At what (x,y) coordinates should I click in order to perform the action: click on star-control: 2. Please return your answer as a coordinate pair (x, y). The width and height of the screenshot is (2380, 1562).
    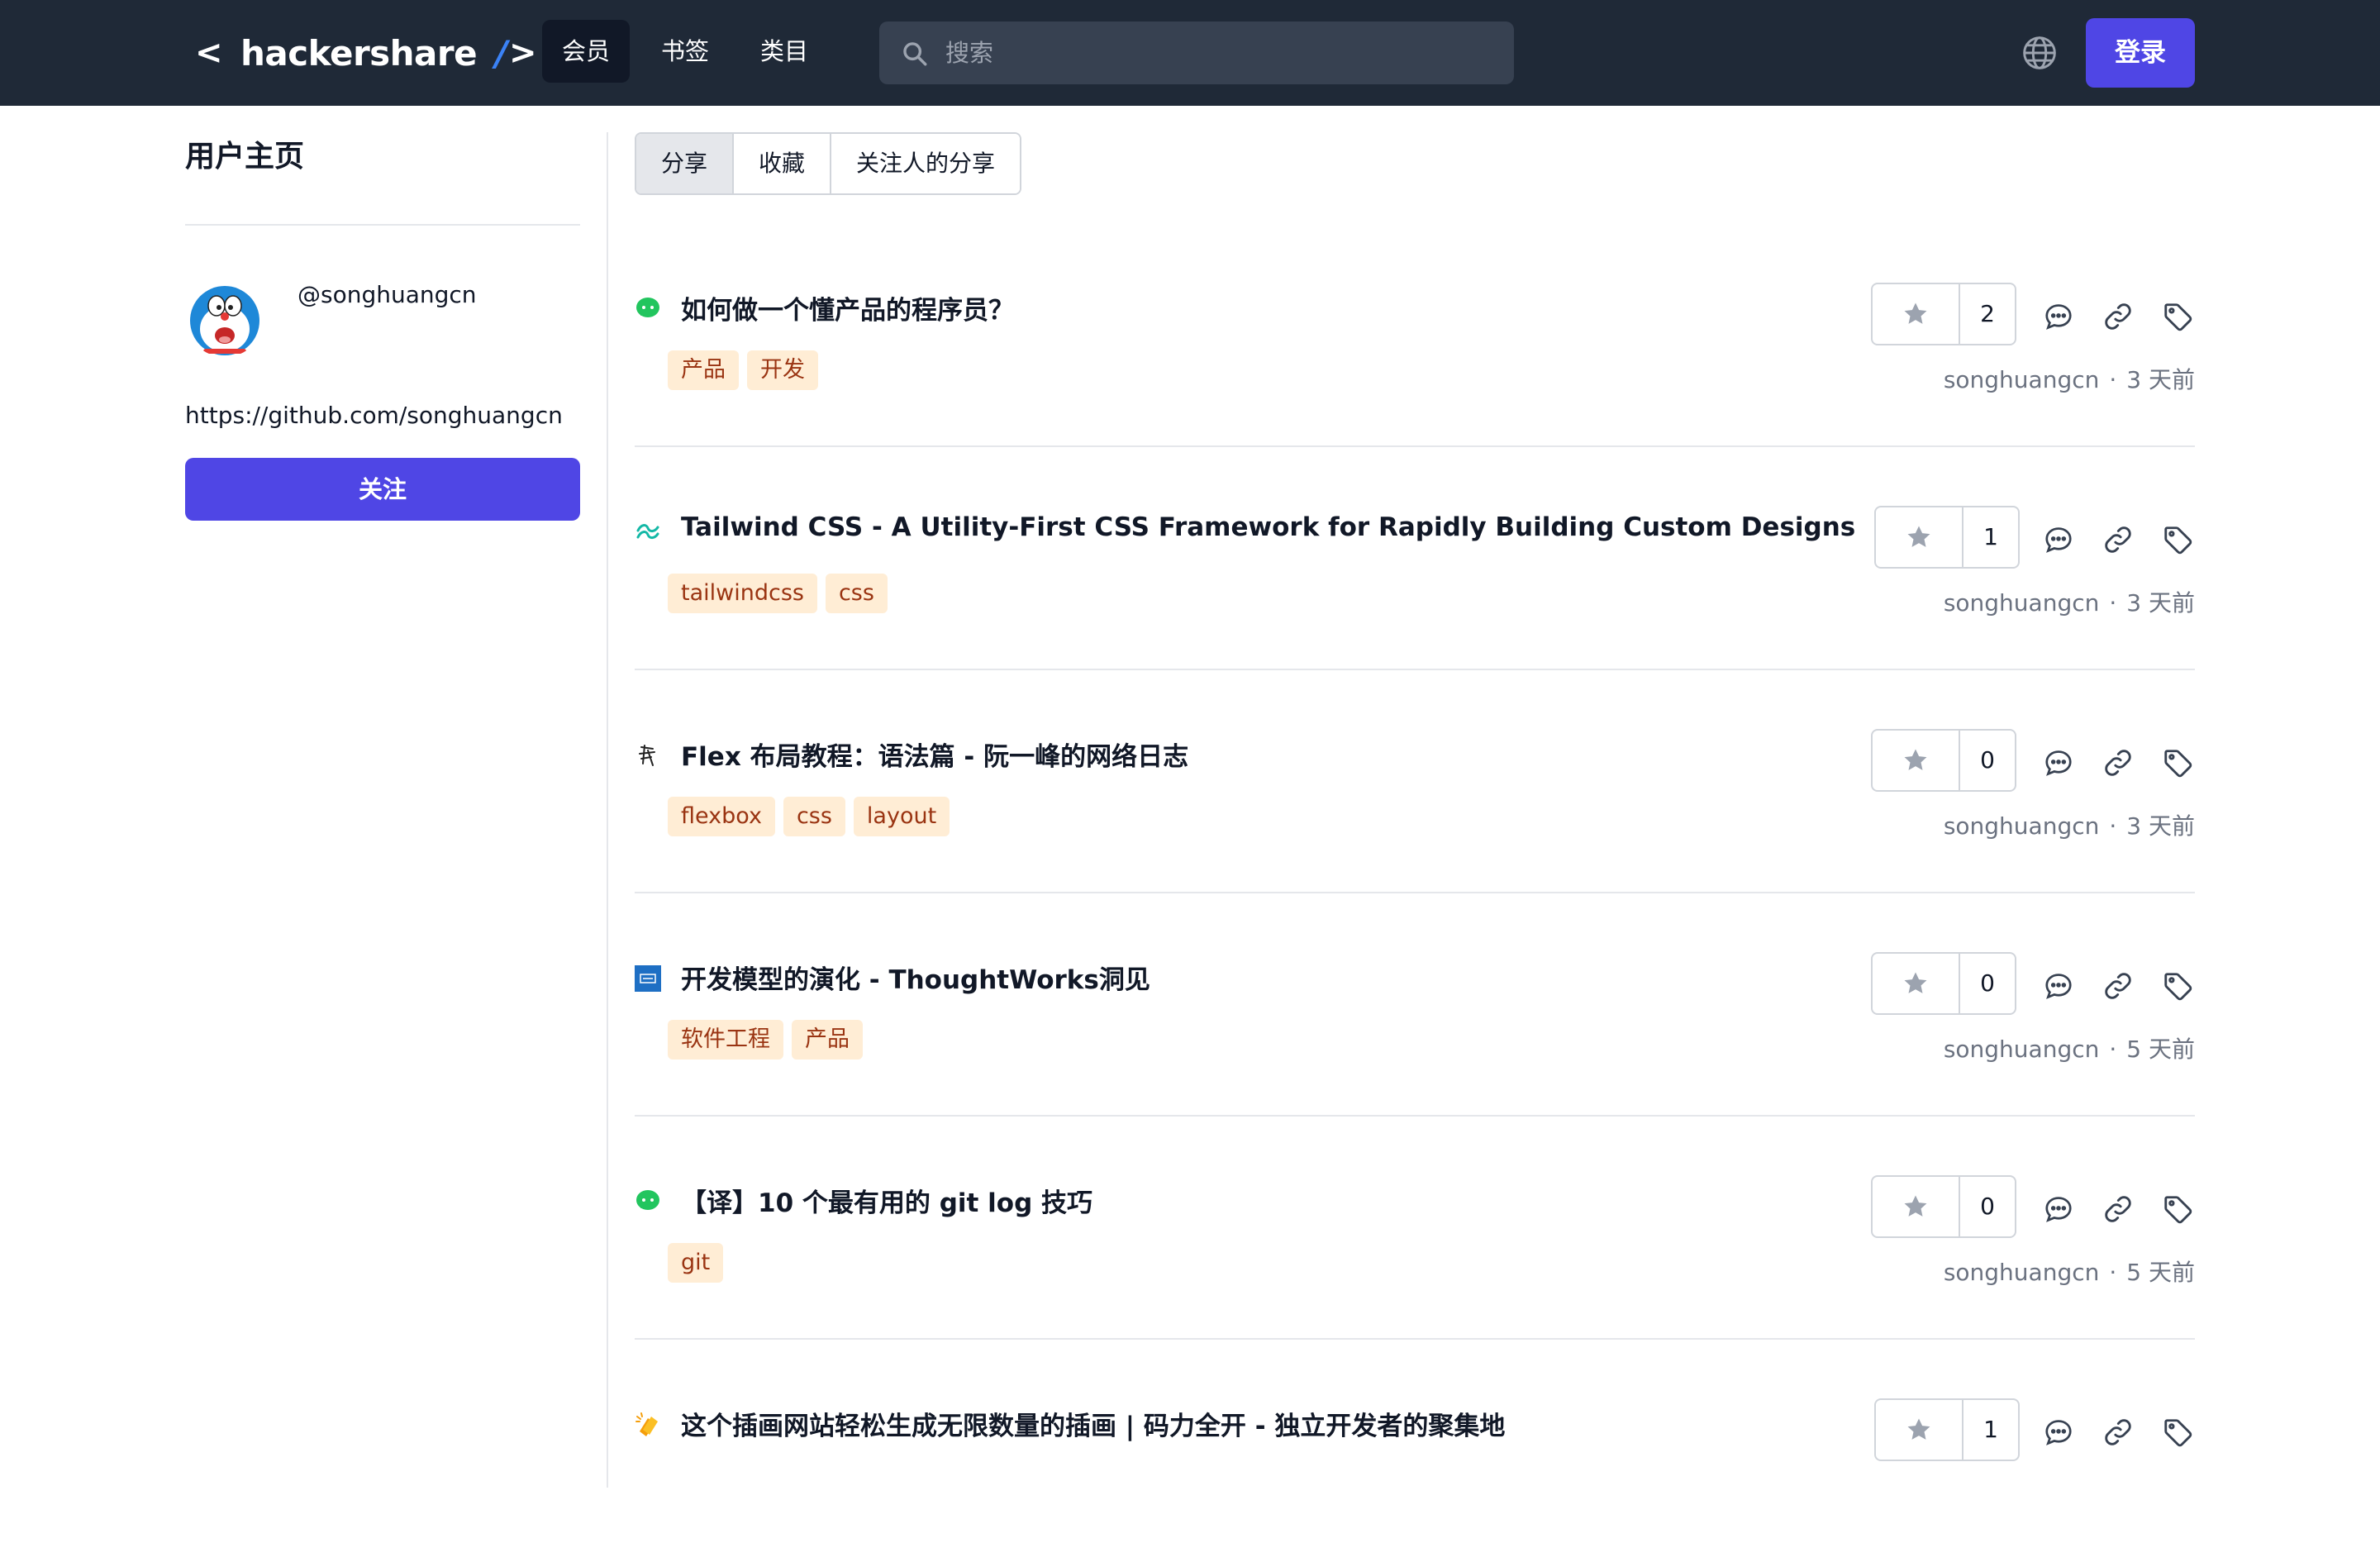
    Looking at the image, I should click on (1943, 314).